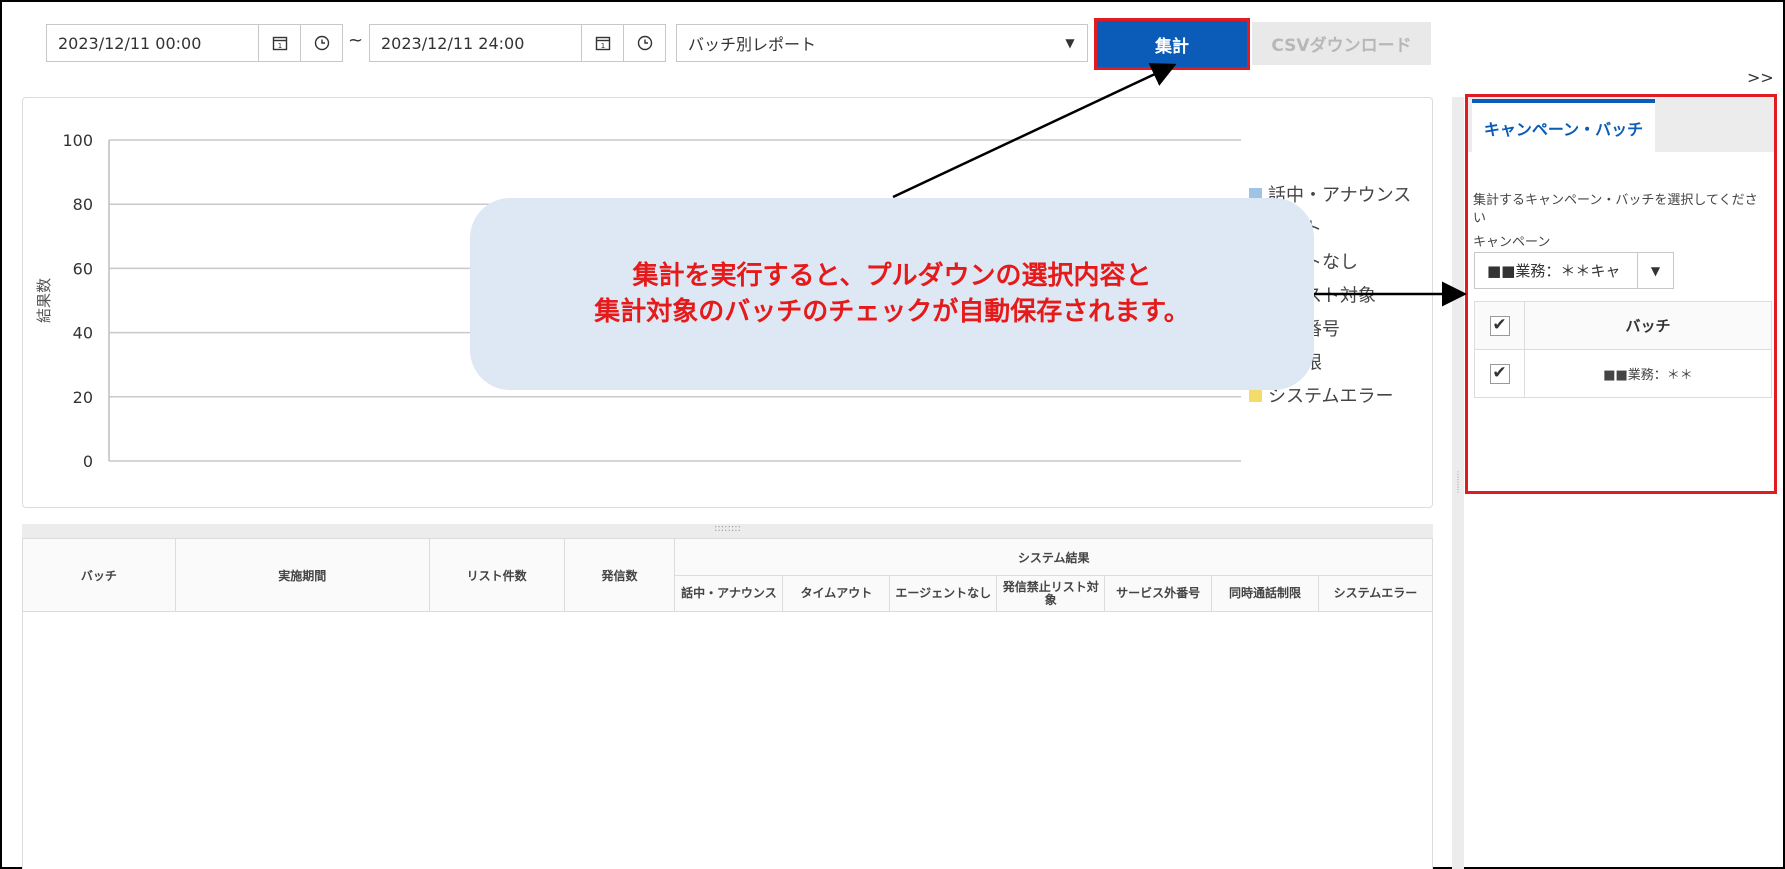  Describe the element at coordinates (1760, 77) in the screenshot. I see `collapse-panel-toggle: >>` at that location.